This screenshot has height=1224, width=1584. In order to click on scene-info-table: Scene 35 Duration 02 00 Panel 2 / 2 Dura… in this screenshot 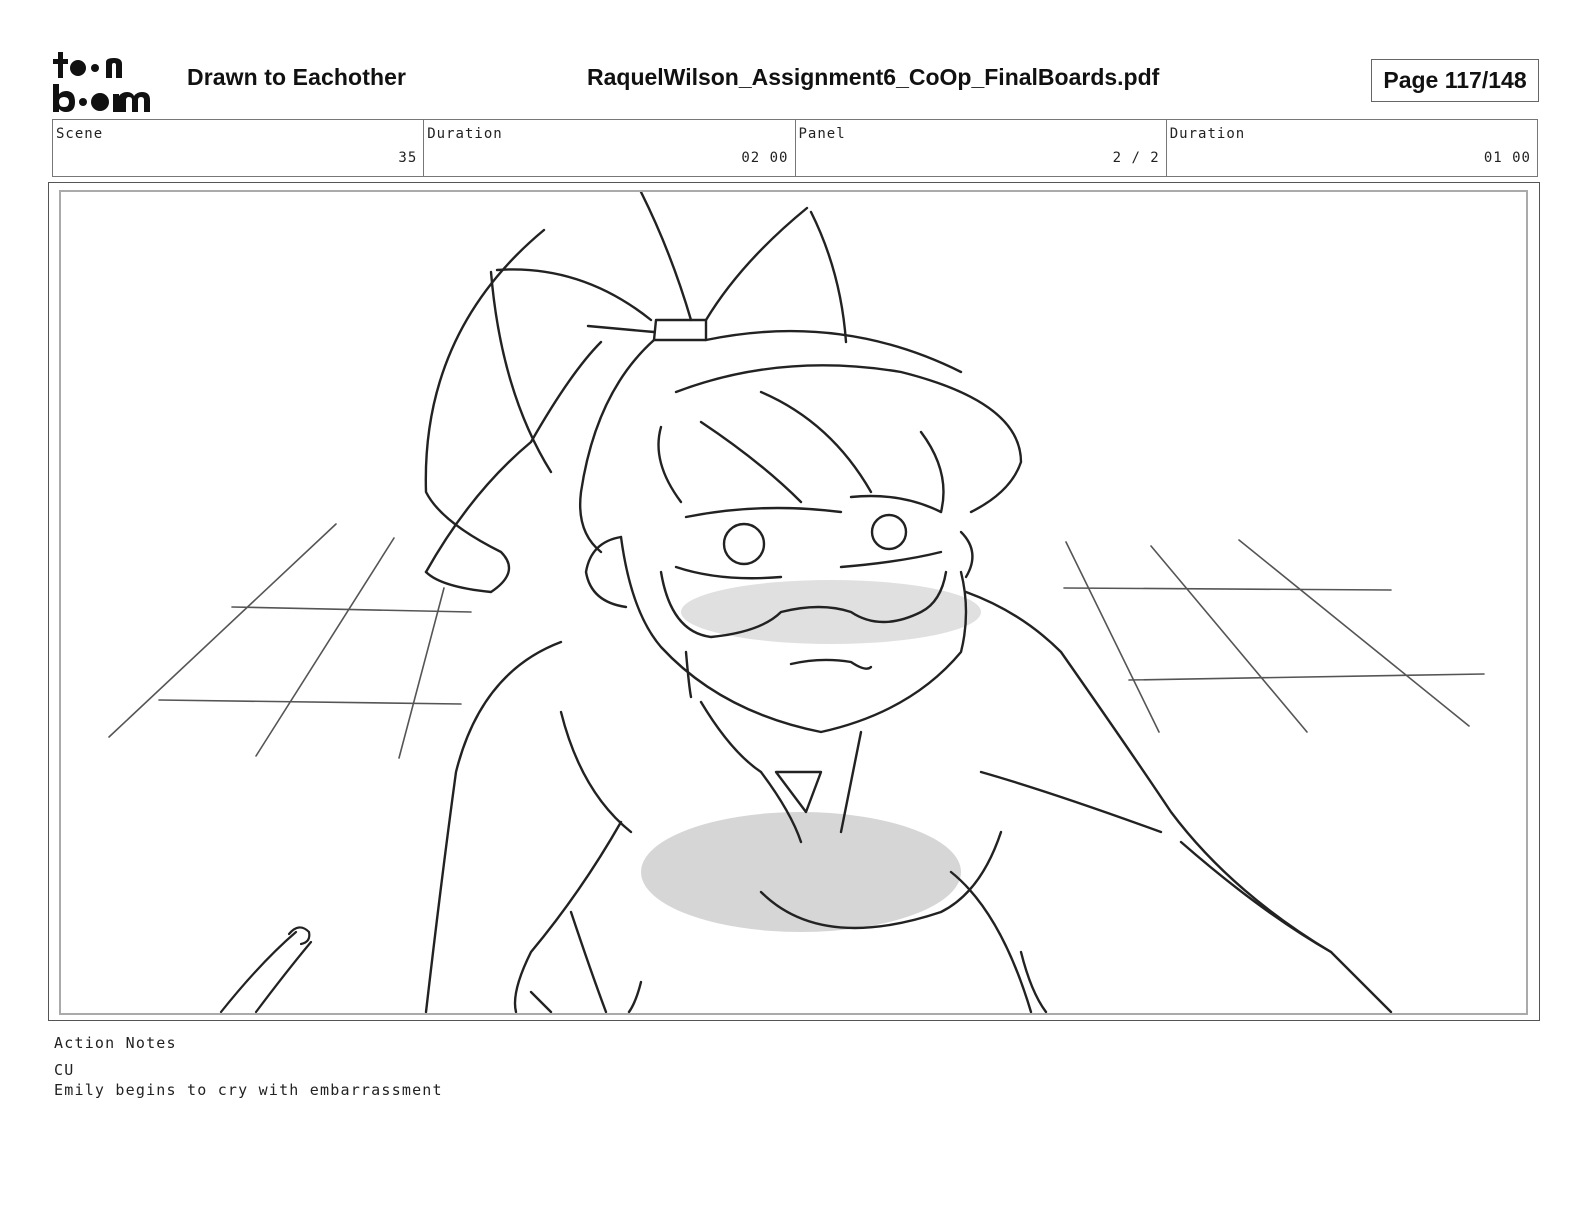, I will do `click(795, 148)`.